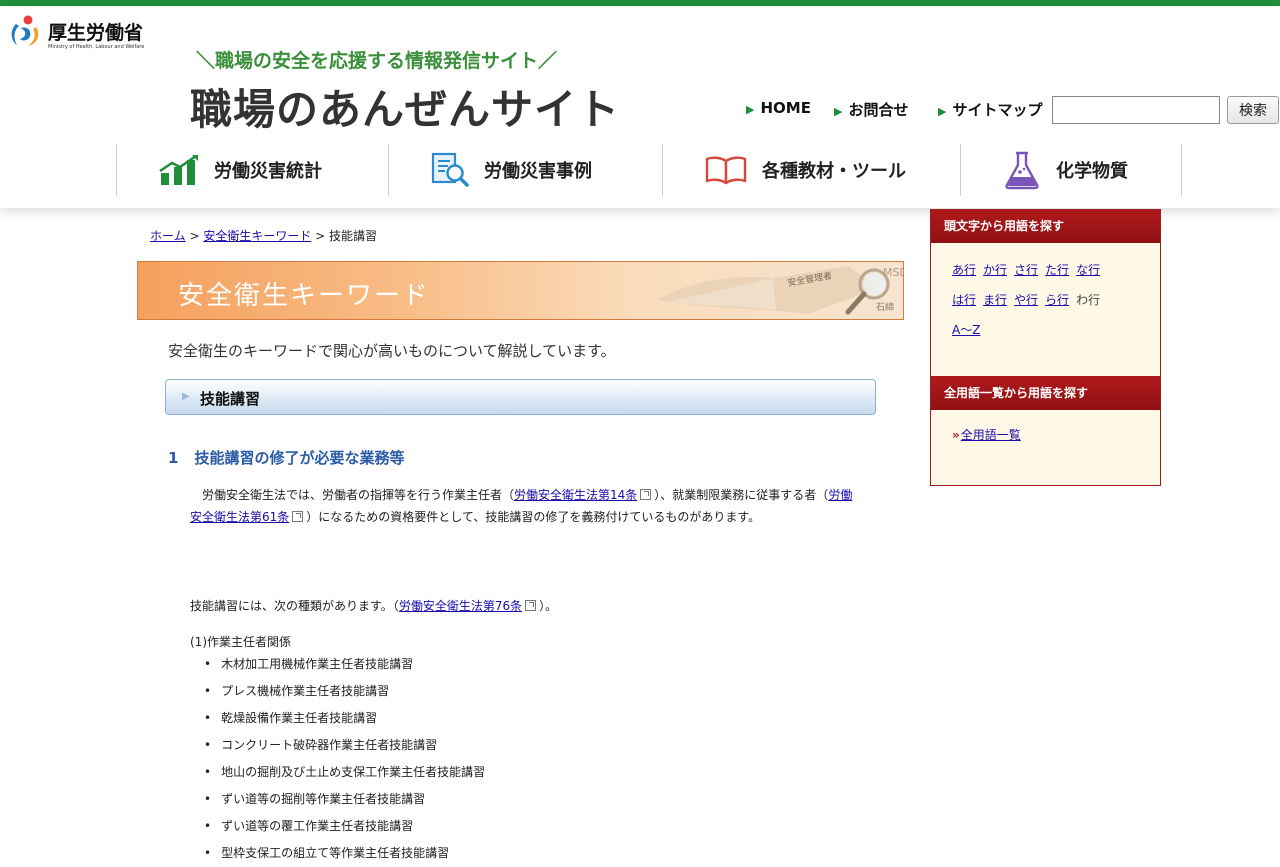 This screenshot has width=1280, height=867. I want to click on breadcrumb: ホーム > 安全衛生キーワード > 技能講習, so click(263, 235).